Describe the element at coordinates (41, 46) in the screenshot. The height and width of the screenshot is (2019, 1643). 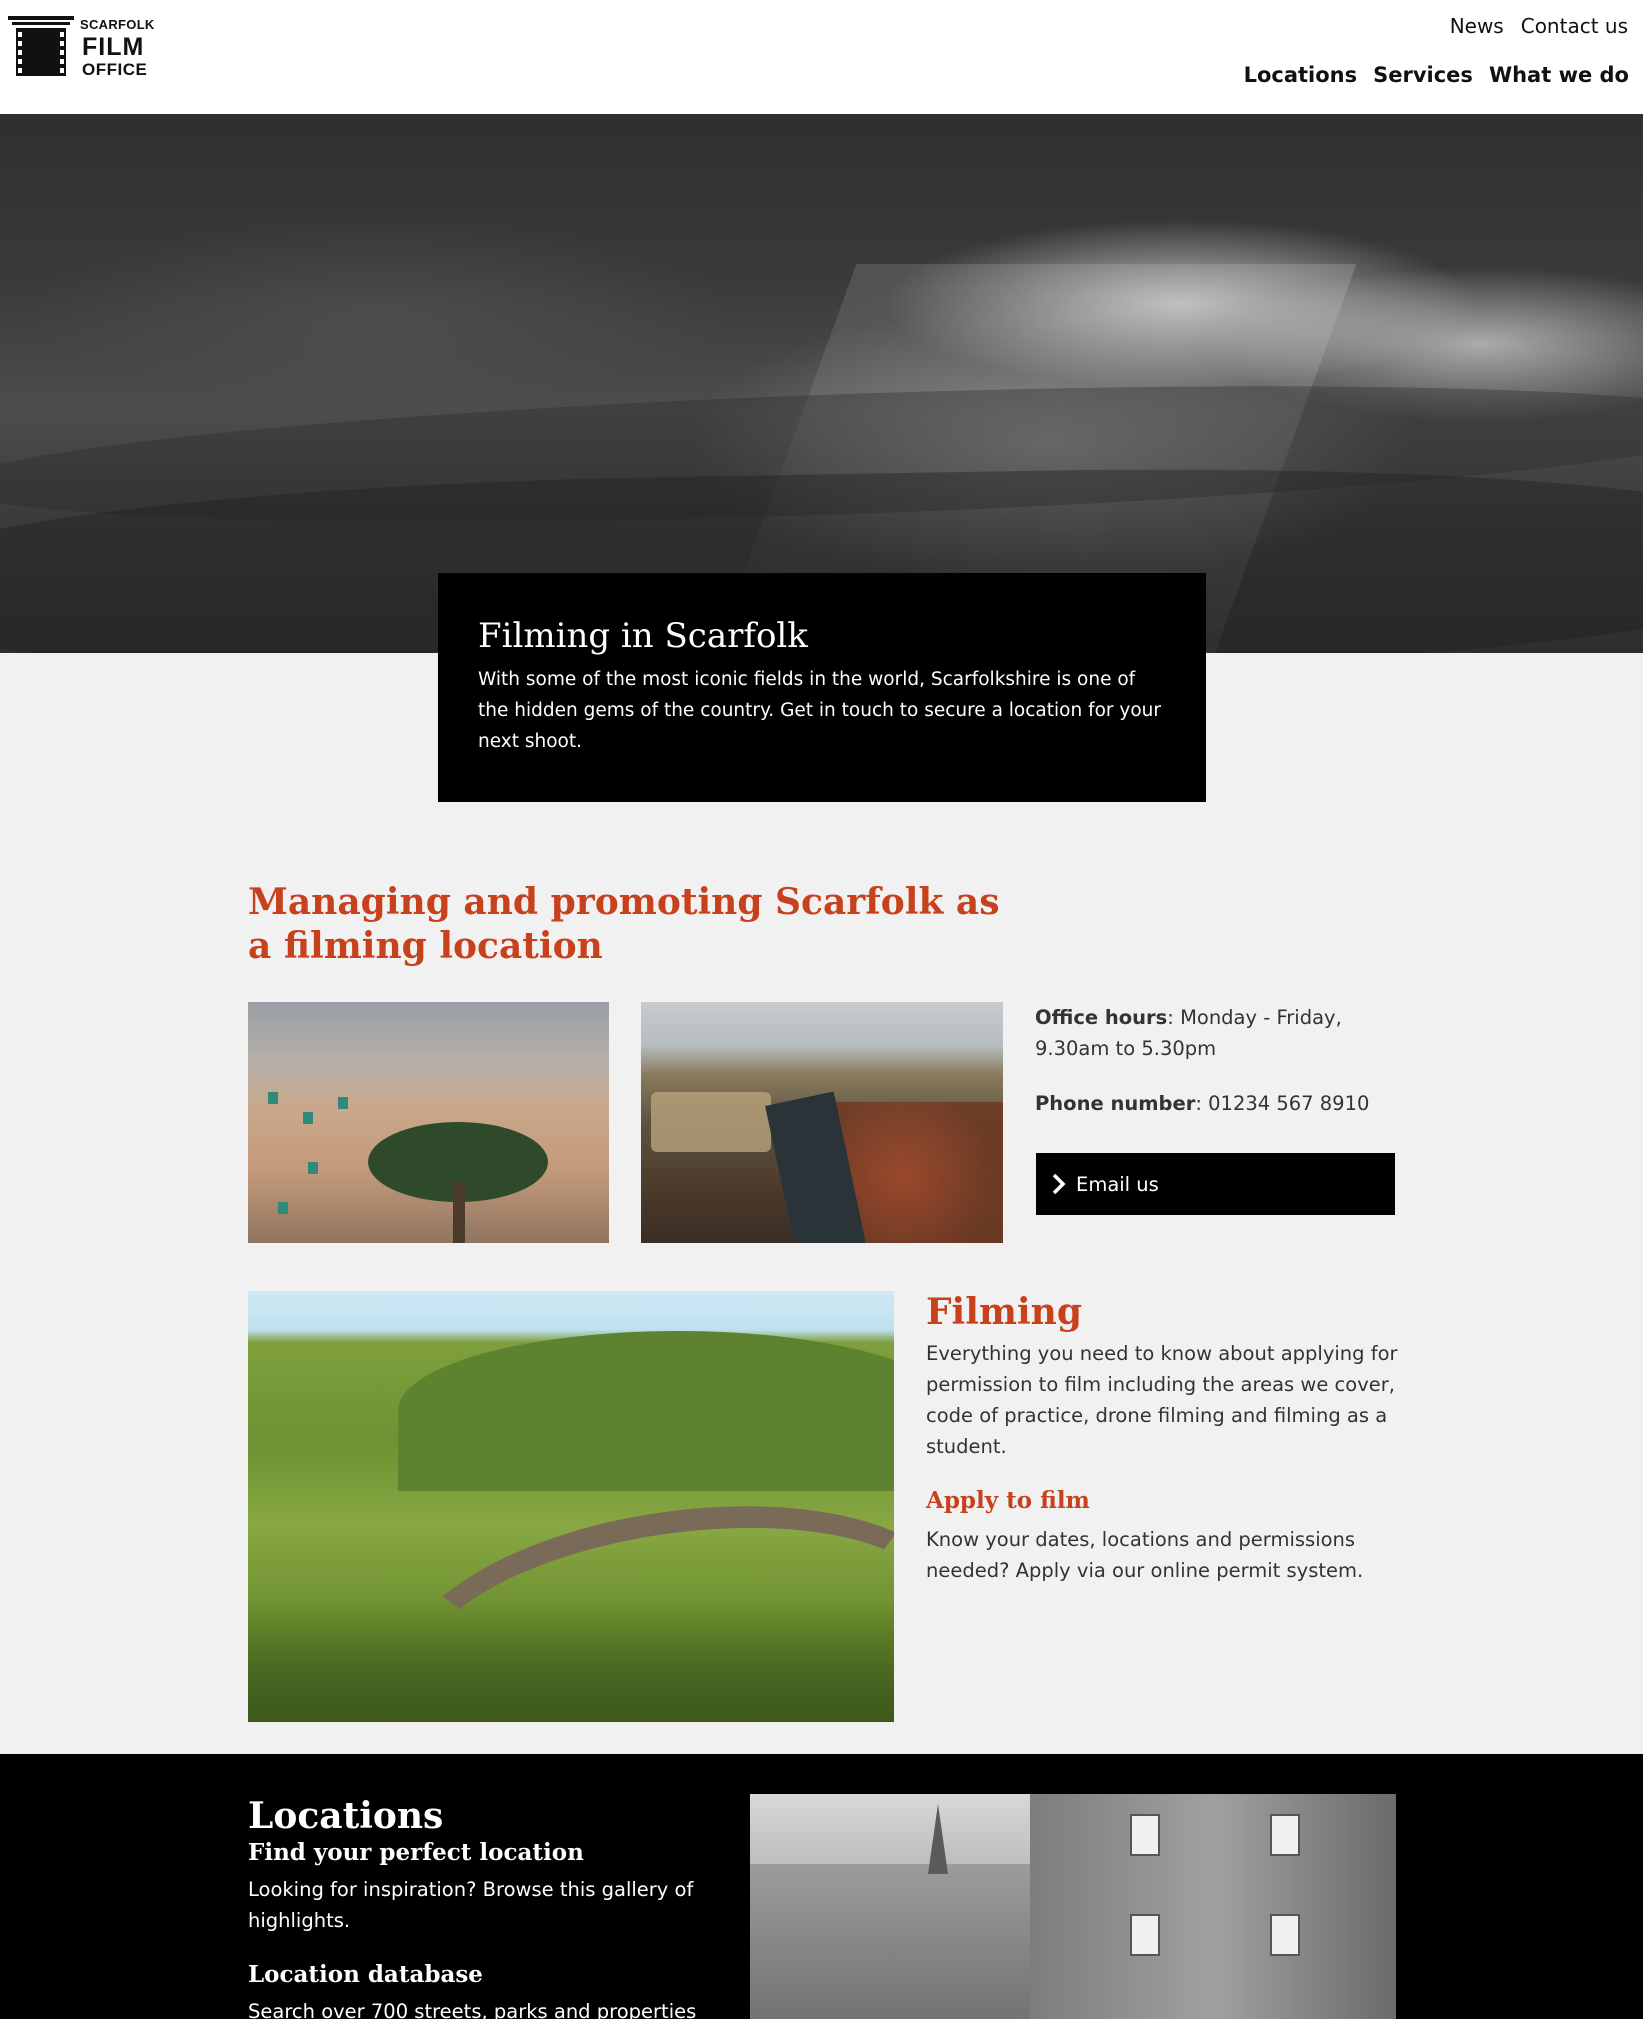
I see `film-reel-logo-icon` at that location.